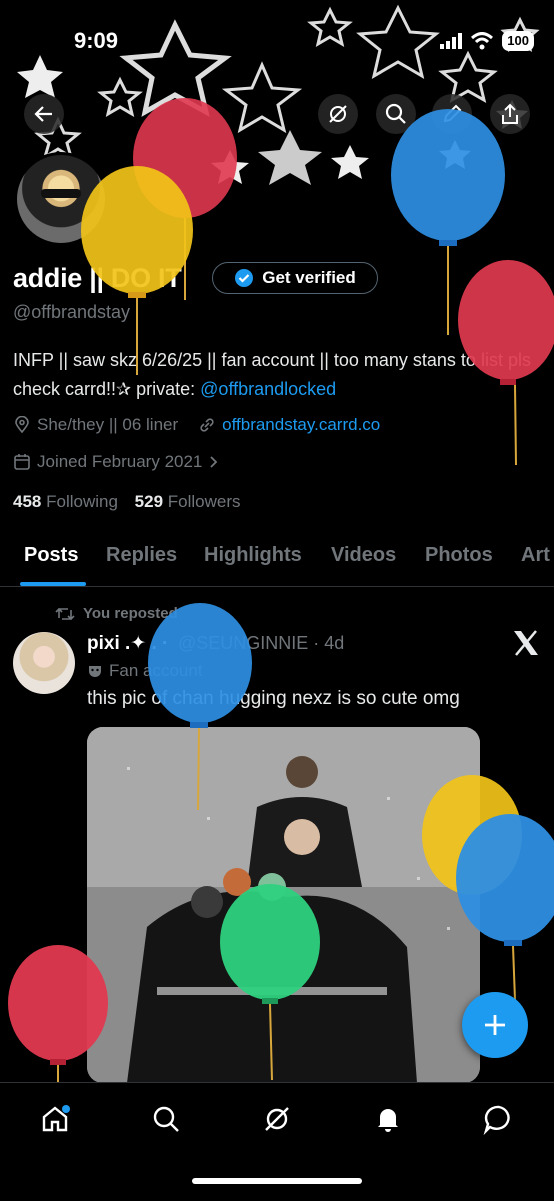 This screenshot has height=1201, width=554. What do you see at coordinates (53, 584) in the screenshot?
I see `active-tab-indicator` at bounding box center [53, 584].